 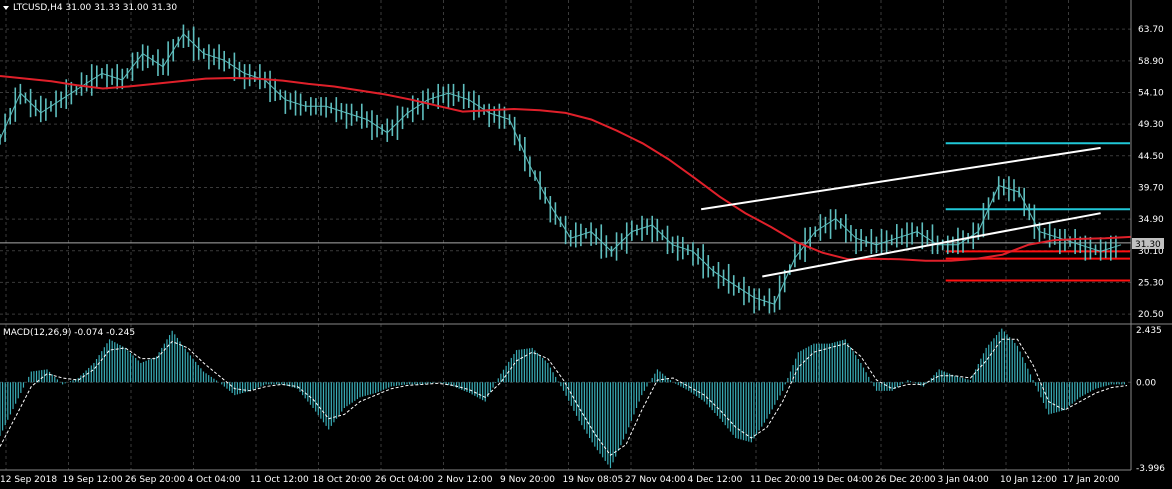 What do you see at coordinates (1028, 480) in the screenshot?
I see `x-tick-label: 10 Jan 12:00` at bounding box center [1028, 480].